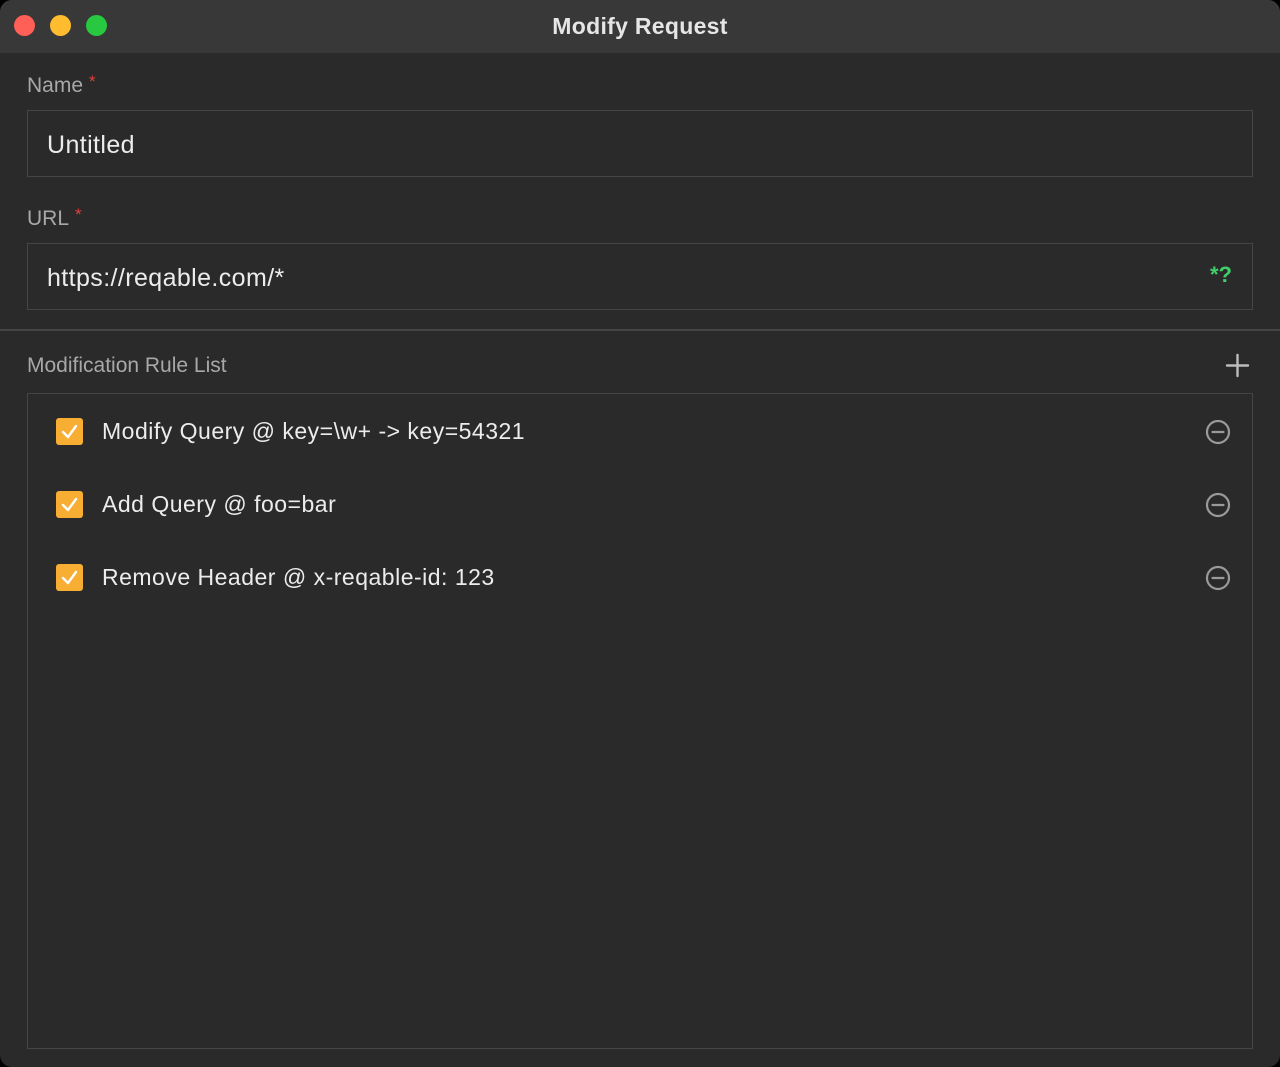 The width and height of the screenshot is (1280, 1067). What do you see at coordinates (92, 81) in the screenshot?
I see `name-required-marker: *` at bounding box center [92, 81].